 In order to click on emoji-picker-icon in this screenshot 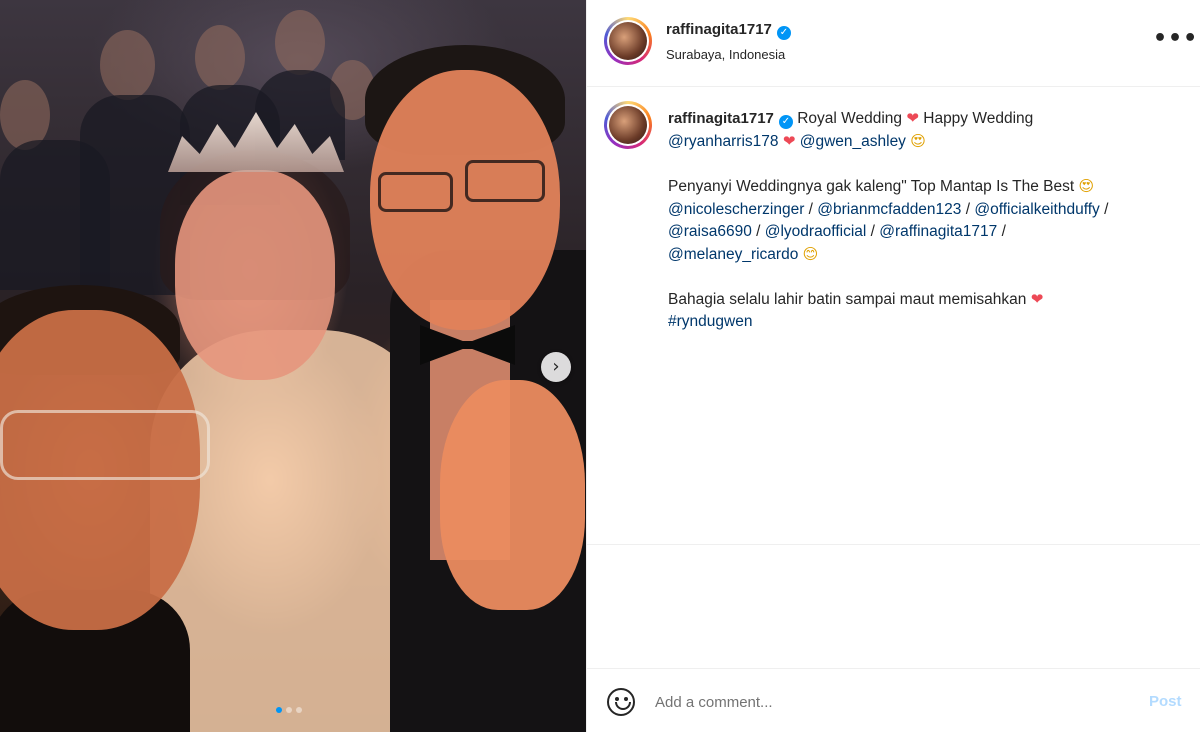, I will do `click(621, 702)`.